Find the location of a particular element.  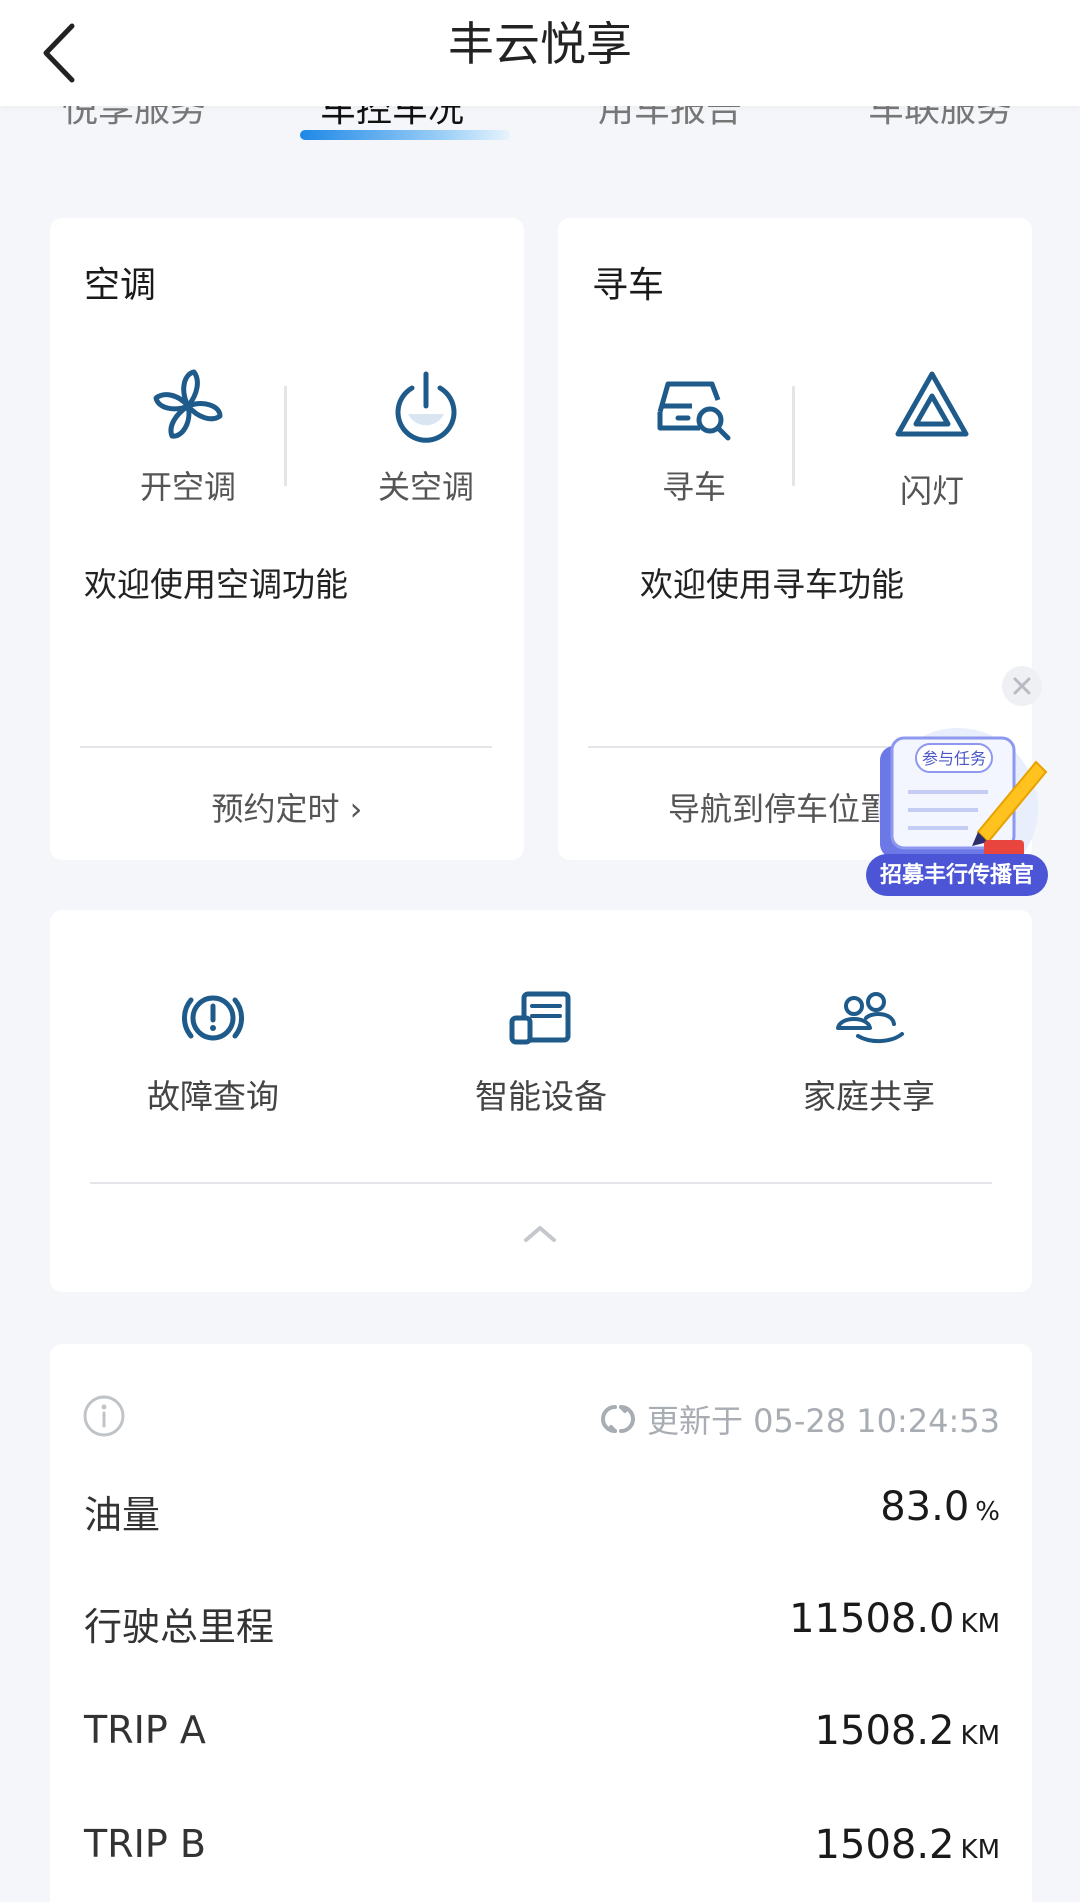

fuel-number: 83.0 is located at coordinates (925, 1507).